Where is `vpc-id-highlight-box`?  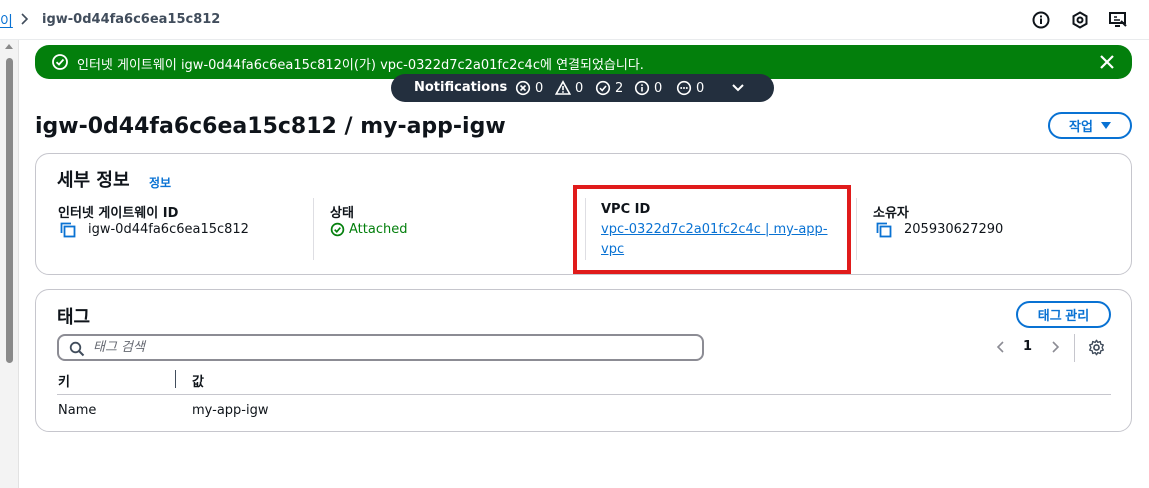 vpc-id-highlight-box is located at coordinates (712, 229).